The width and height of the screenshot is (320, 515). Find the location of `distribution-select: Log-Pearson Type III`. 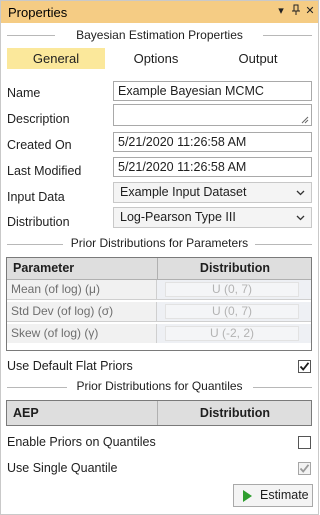

distribution-select: Log-Pearson Type III is located at coordinates (212, 217).